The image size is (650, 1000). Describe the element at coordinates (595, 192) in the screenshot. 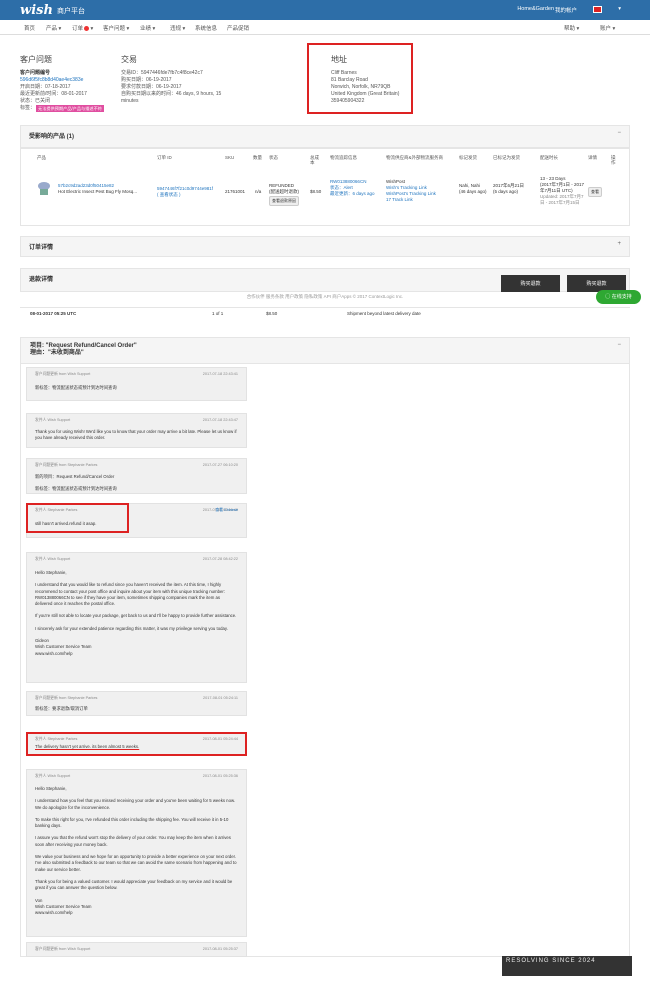

I see `detail-button: 查看` at that location.